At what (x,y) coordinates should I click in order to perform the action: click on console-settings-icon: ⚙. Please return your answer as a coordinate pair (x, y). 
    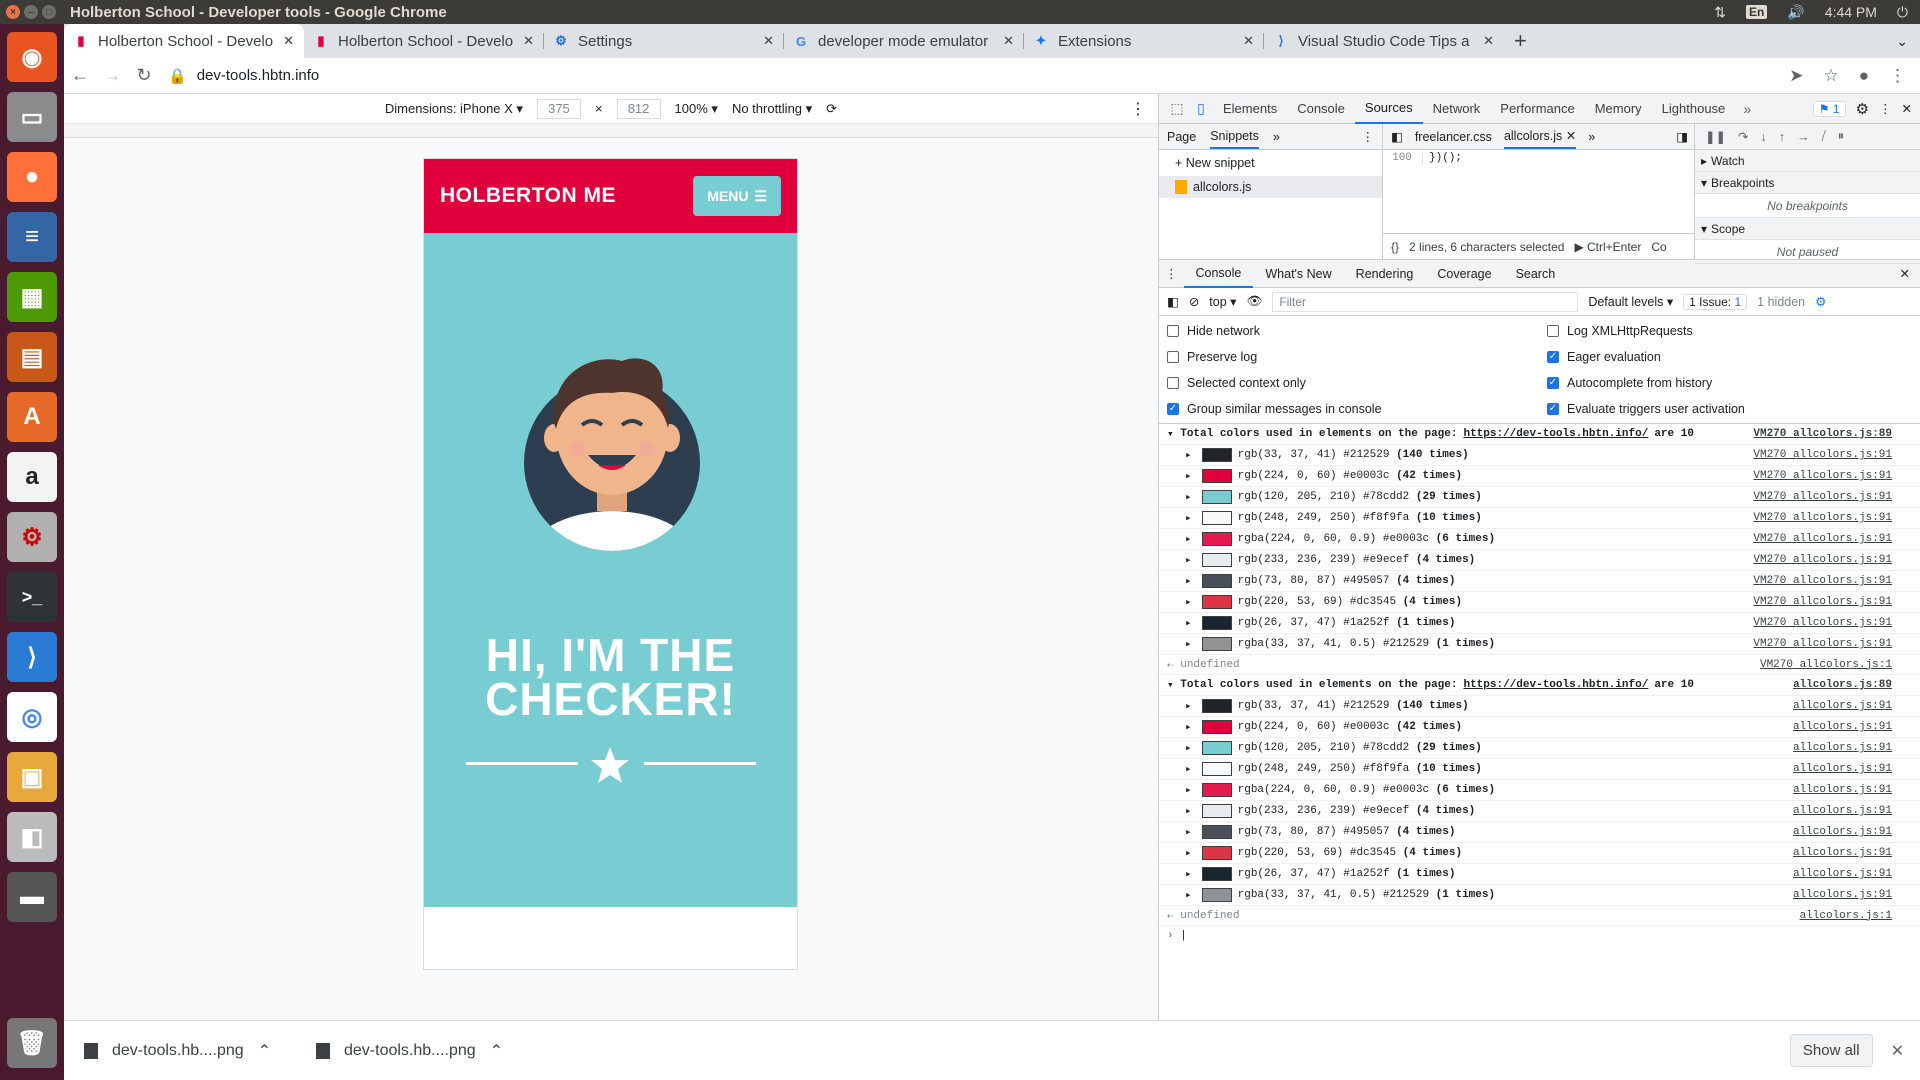
    Looking at the image, I should click on (1820, 301).